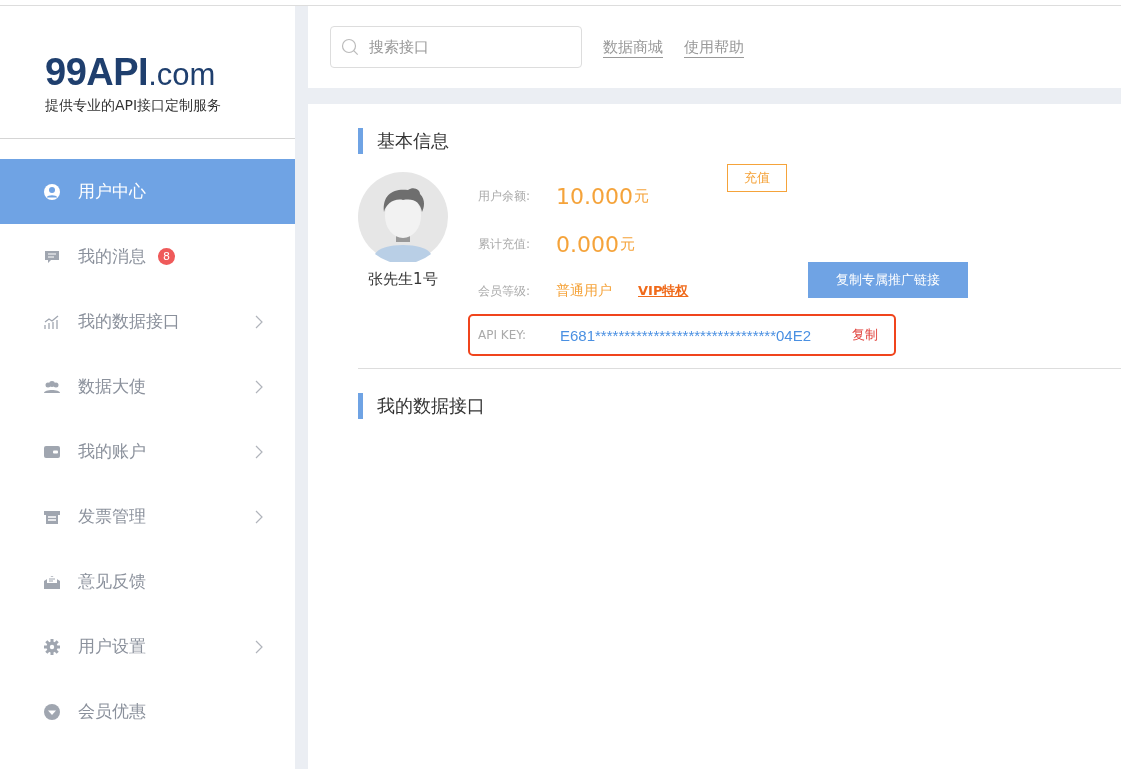 The image size is (1121, 769). Describe the element at coordinates (166, 256) in the screenshot. I see `unread-count-badge: 8` at that location.